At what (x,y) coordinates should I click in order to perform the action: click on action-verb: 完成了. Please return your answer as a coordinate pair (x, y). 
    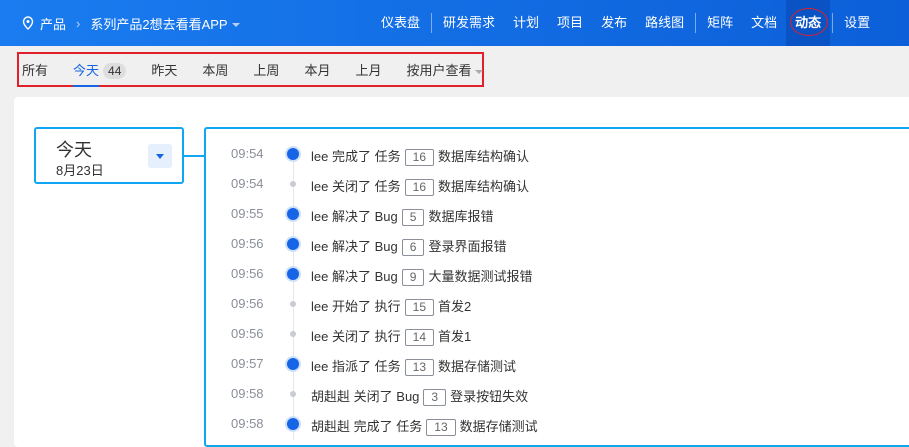
    Looking at the image, I should click on (351, 156).